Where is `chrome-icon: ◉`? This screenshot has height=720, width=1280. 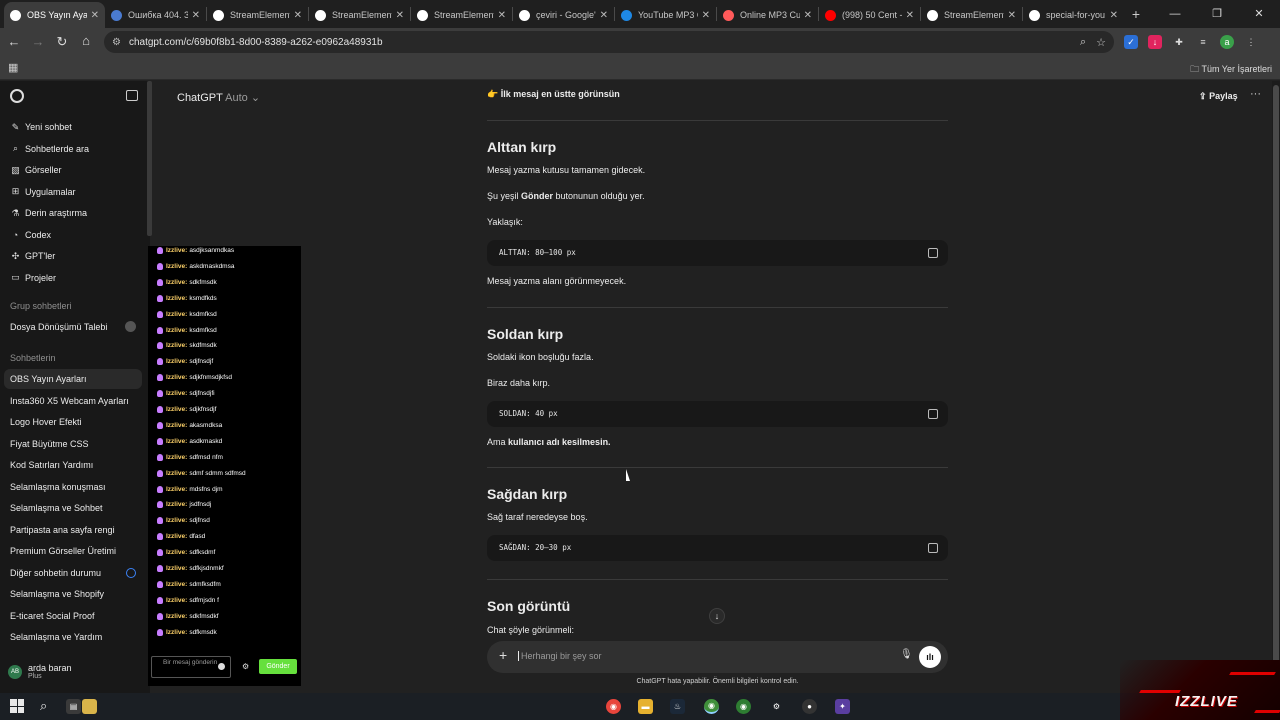
chrome-icon: ◉ is located at coordinates (613, 706).